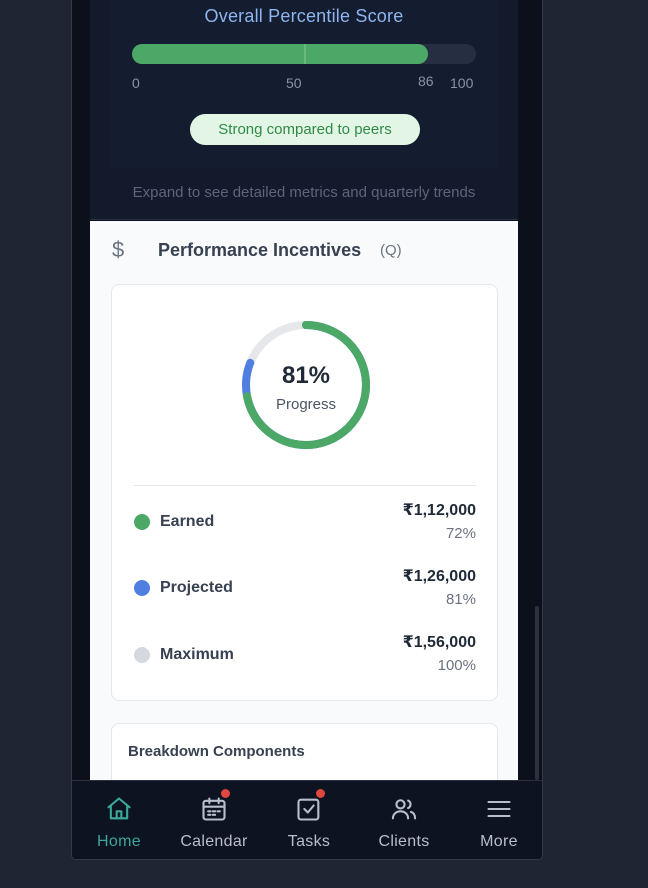 The height and width of the screenshot is (888, 648). What do you see at coordinates (187, 521) in the screenshot?
I see `row-label: Earned` at bounding box center [187, 521].